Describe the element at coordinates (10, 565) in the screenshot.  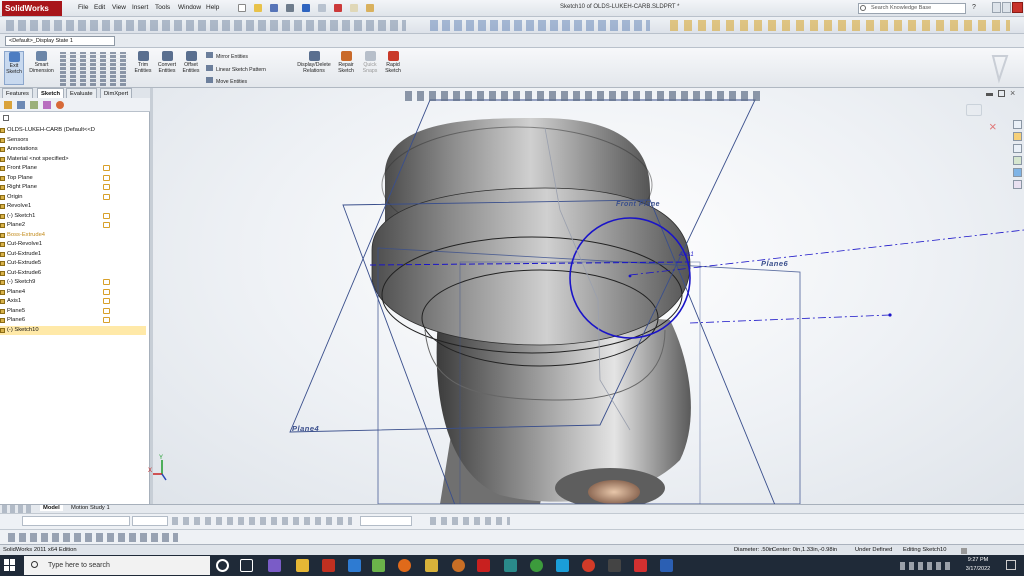
I see `windows-start-icon` at that location.